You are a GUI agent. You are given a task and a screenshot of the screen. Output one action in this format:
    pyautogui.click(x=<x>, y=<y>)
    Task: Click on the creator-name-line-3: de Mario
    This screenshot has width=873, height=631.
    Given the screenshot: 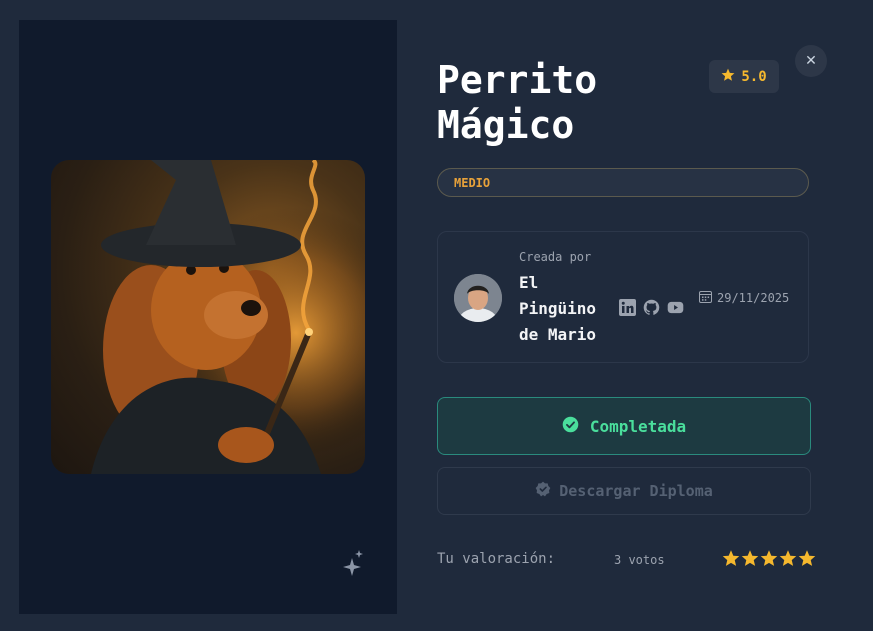 What is the action you would take?
    pyautogui.click(x=558, y=334)
    